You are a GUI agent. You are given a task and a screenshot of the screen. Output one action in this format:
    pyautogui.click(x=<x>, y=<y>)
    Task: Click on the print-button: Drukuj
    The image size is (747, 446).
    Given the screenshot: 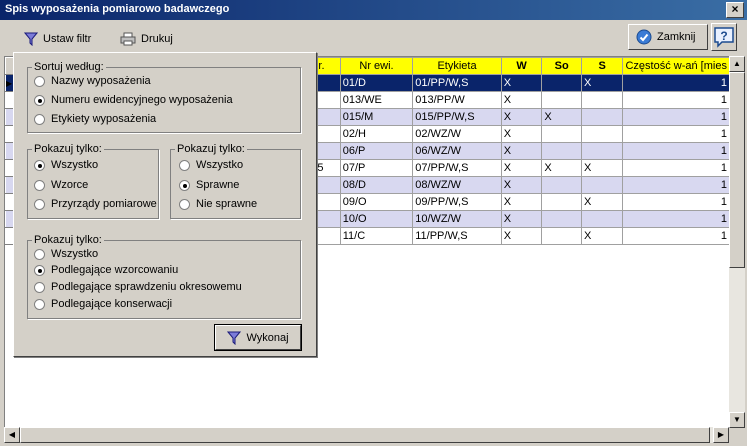 What is the action you would take?
    pyautogui.click(x=146, y=39)
    